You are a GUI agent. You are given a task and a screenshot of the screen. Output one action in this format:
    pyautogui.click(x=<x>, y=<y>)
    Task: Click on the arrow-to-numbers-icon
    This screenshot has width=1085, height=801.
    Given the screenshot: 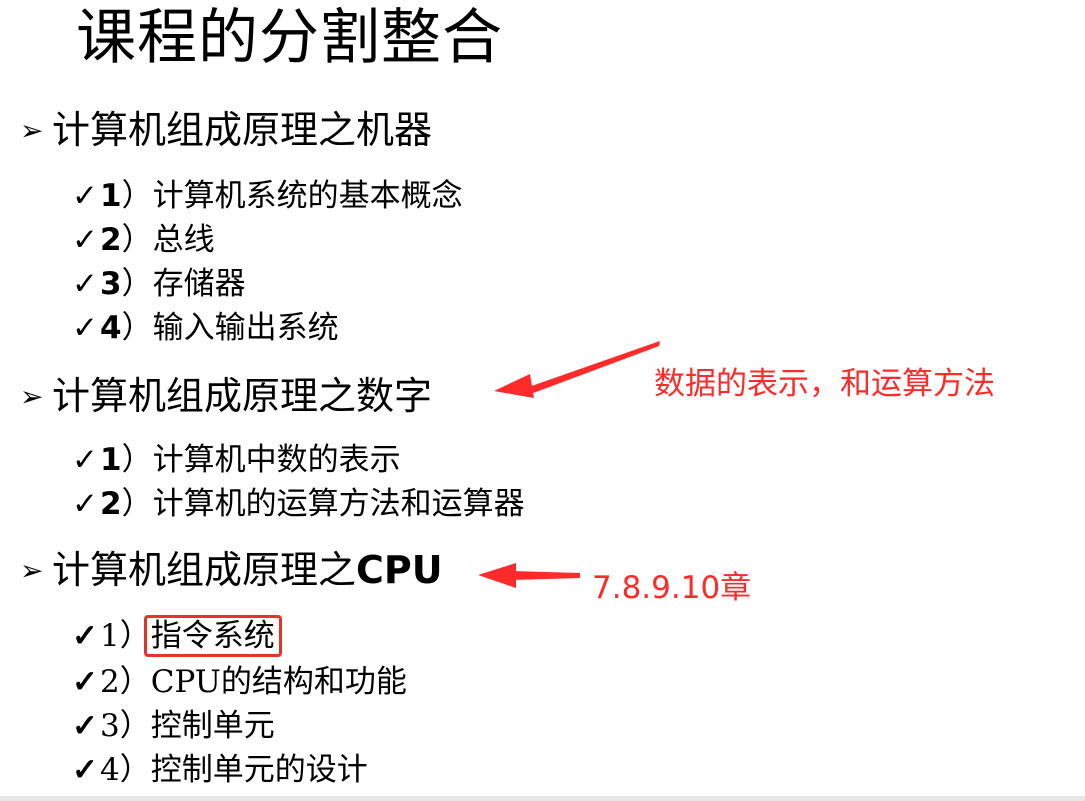 What is the action you would take?
    pyautogui.click(x=591, y=368)
    